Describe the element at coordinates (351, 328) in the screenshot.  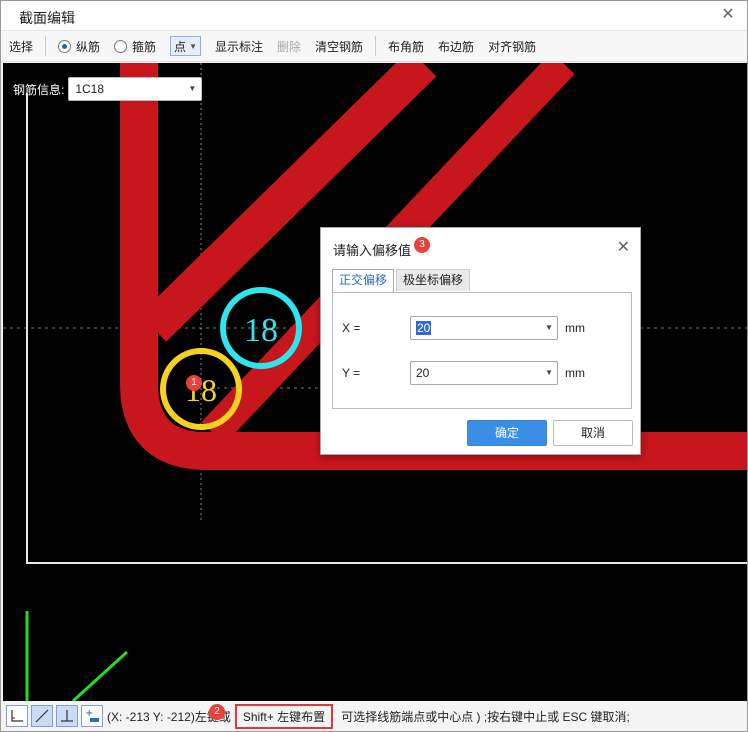
I see `x-label: X =` at that location.